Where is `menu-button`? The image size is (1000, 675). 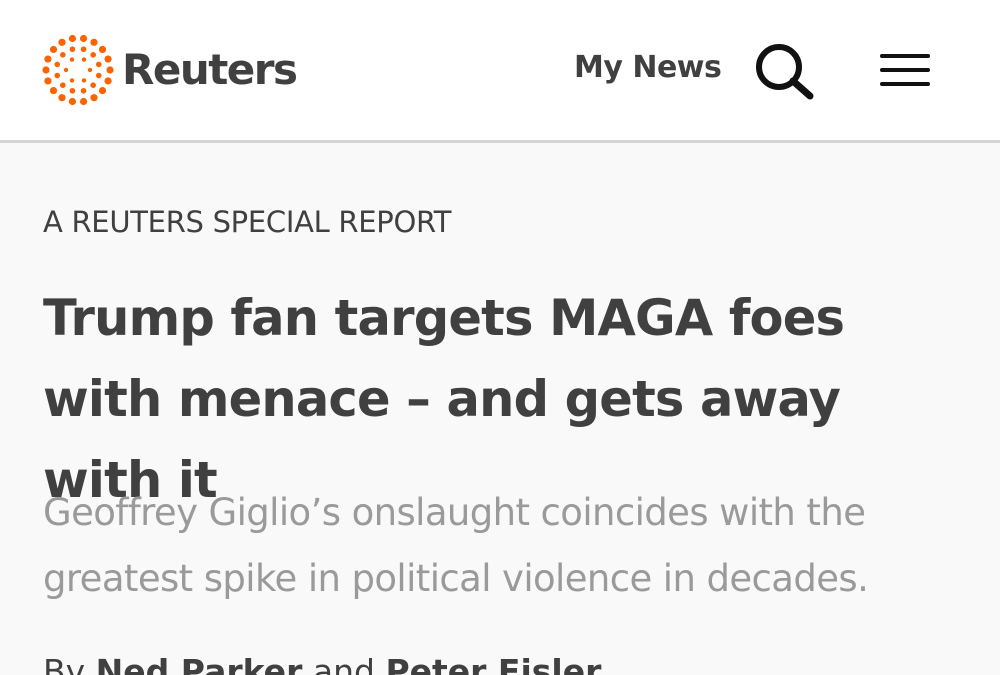 menu-button is located at coordinates (905, 70).